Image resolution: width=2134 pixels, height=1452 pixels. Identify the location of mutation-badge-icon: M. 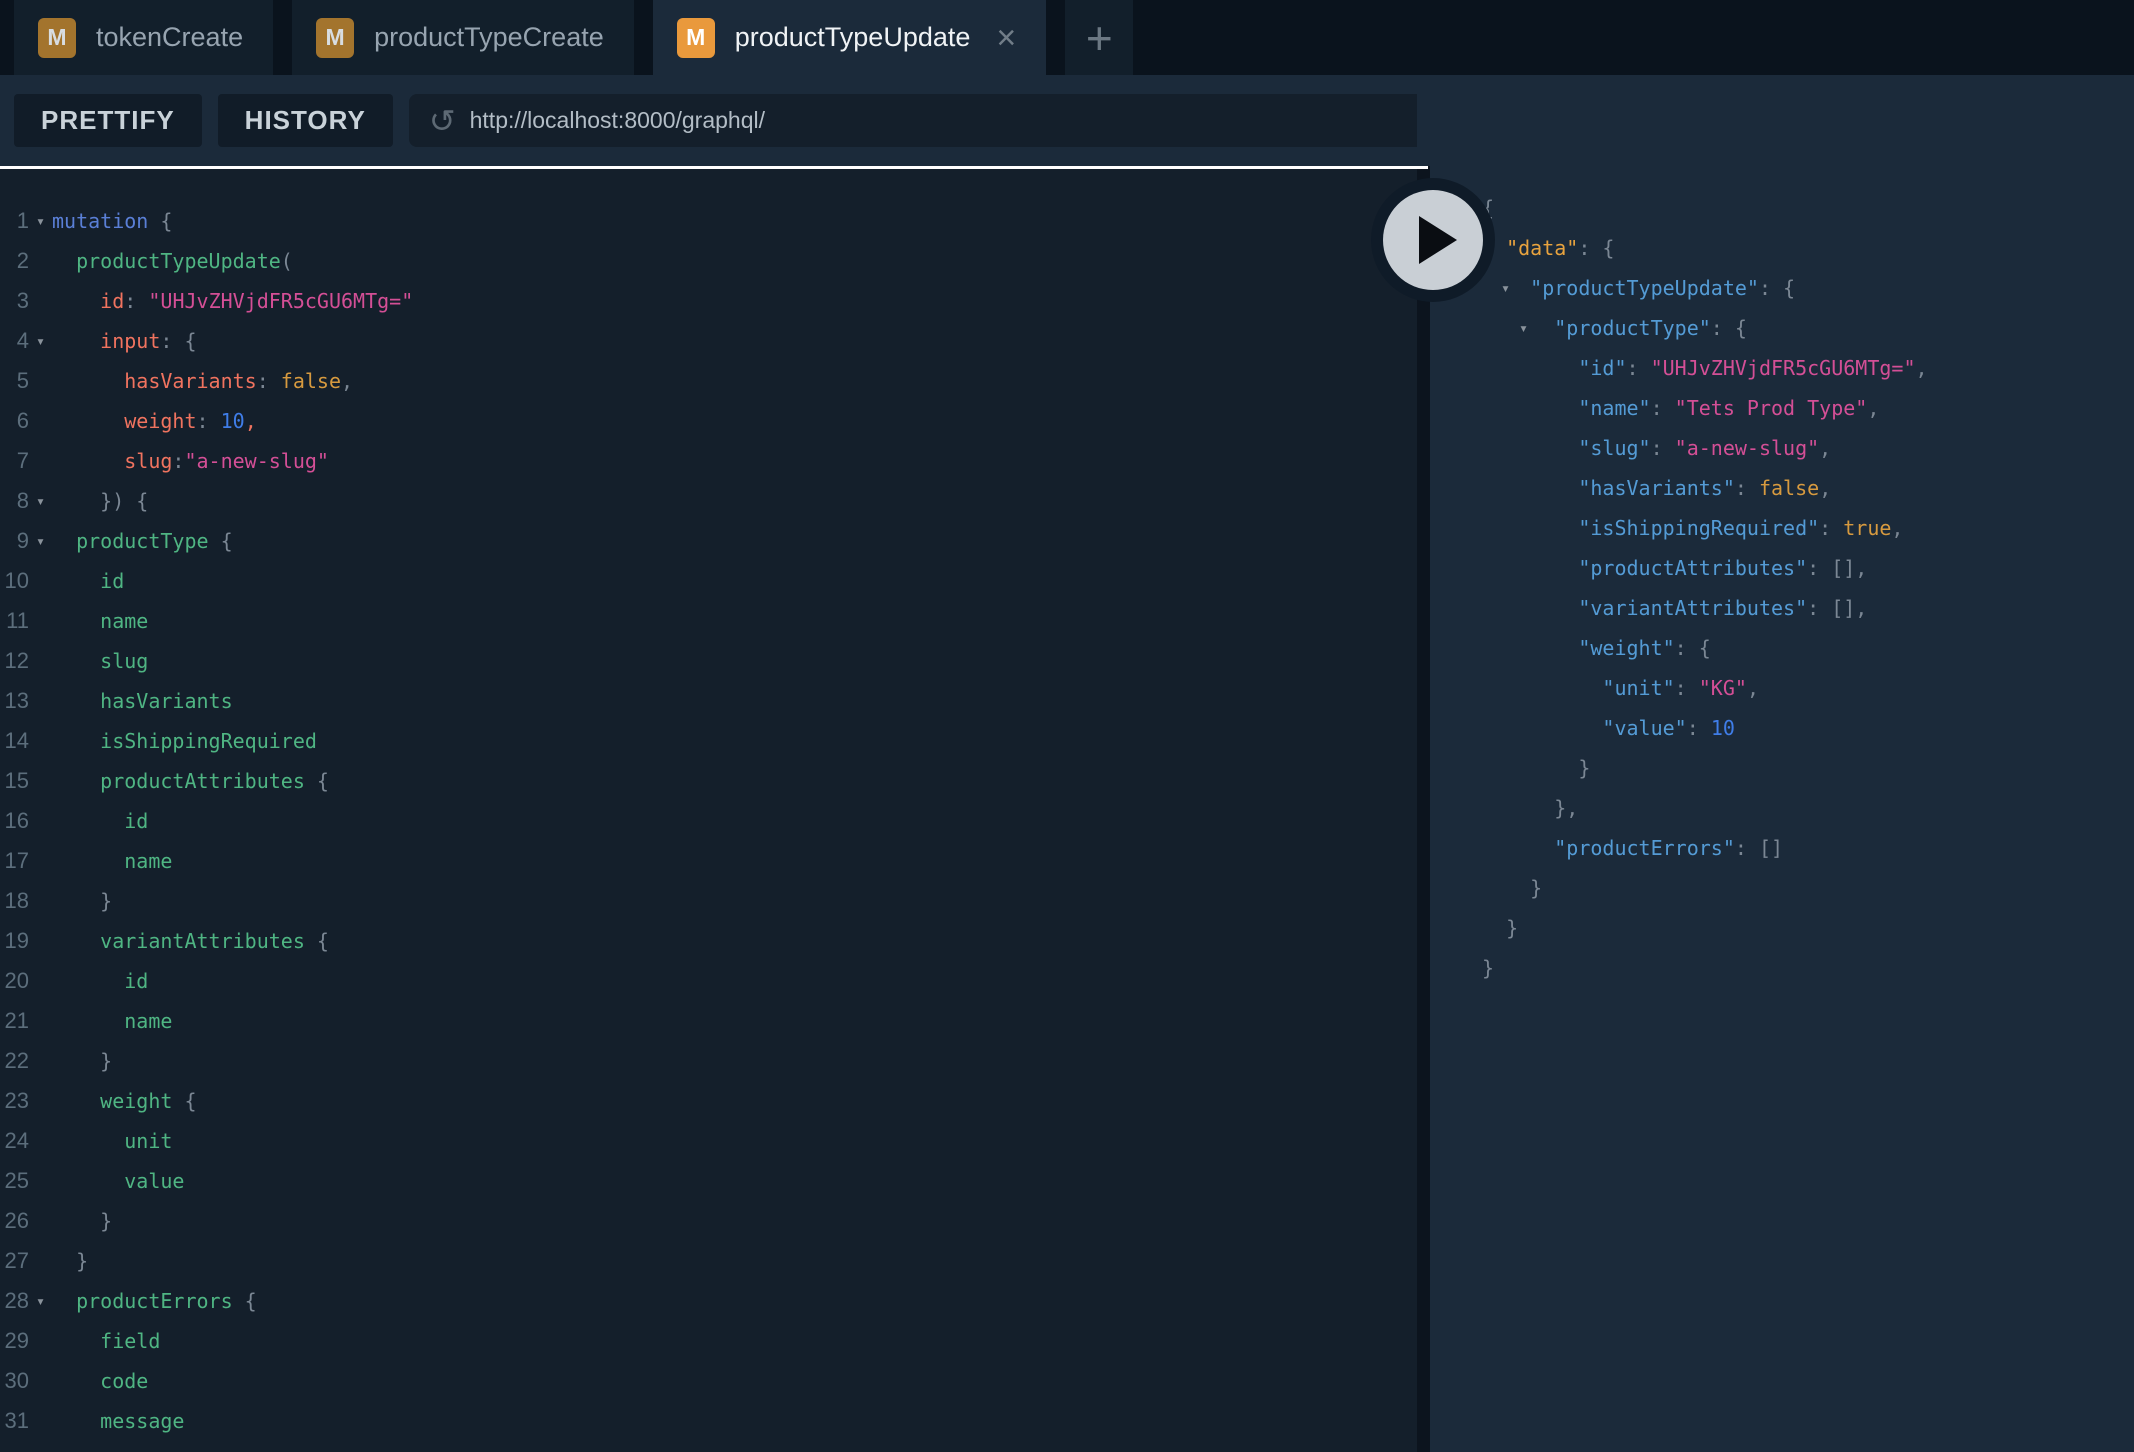
(57, 37).